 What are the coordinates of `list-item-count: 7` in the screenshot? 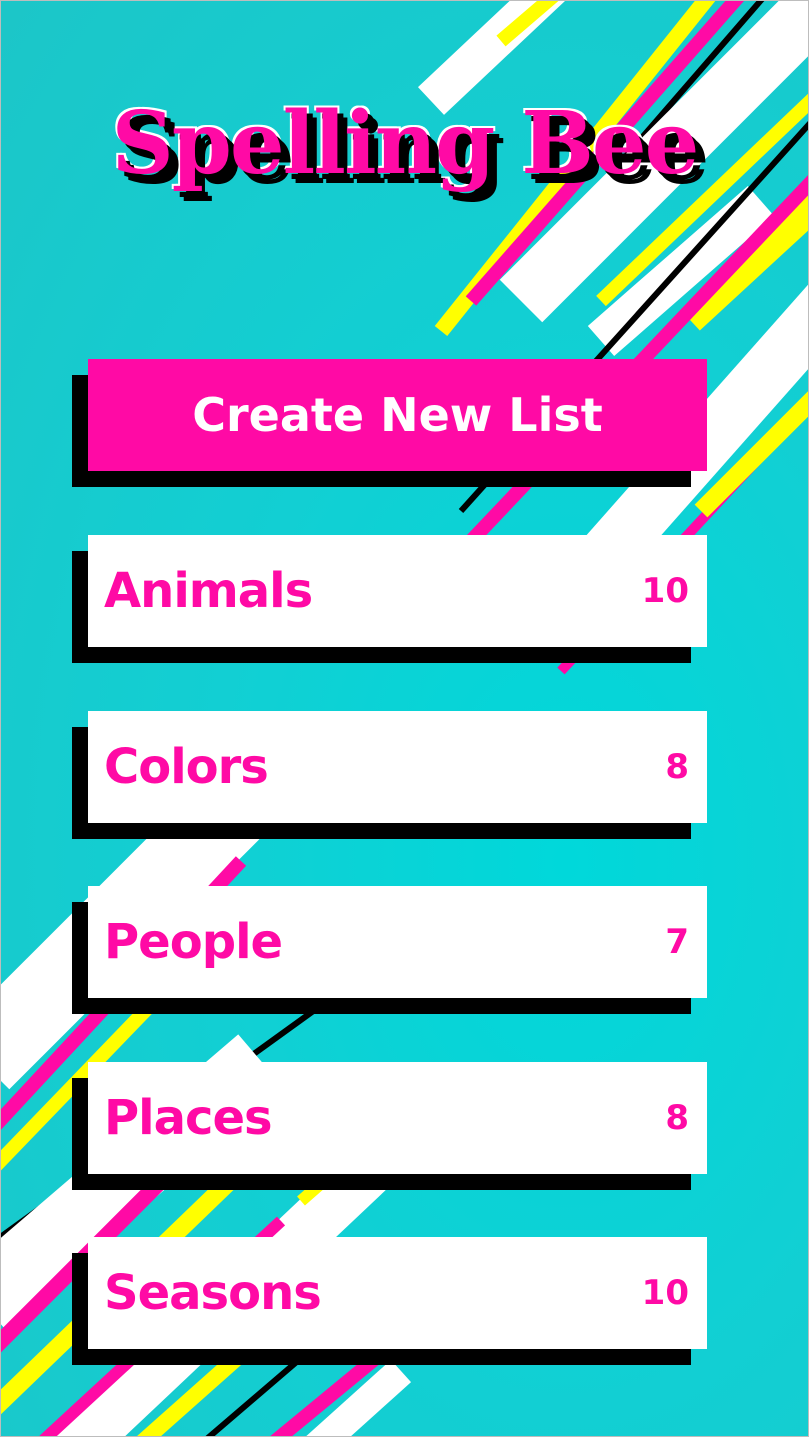 It's located at (677, 942).